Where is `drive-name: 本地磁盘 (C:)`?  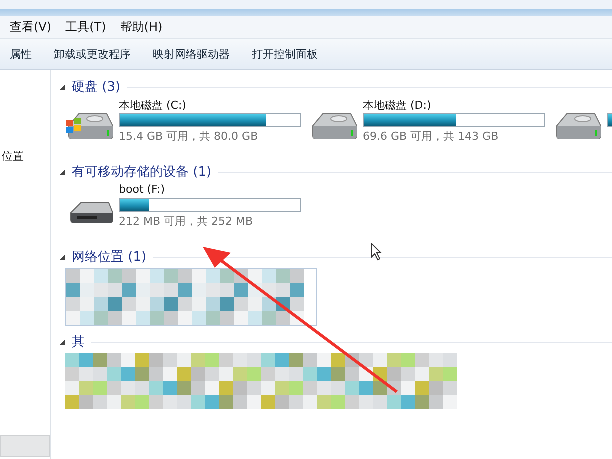 drive-name: 本地磁盘 (C:) is located at coordinates (210, 105).